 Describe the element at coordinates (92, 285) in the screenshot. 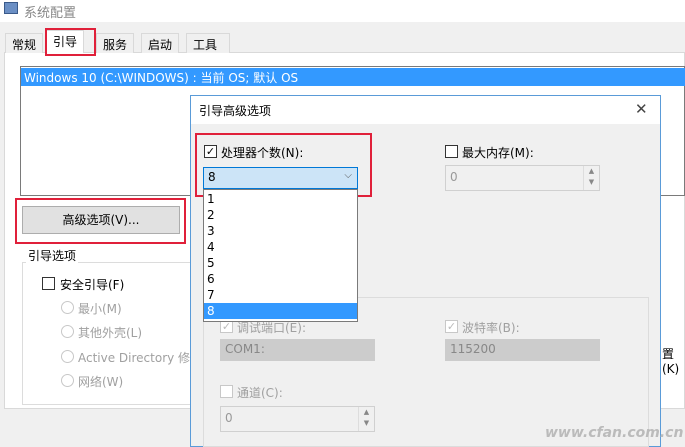

I see `safe-boot-label: 安全引导(F)` at that location.